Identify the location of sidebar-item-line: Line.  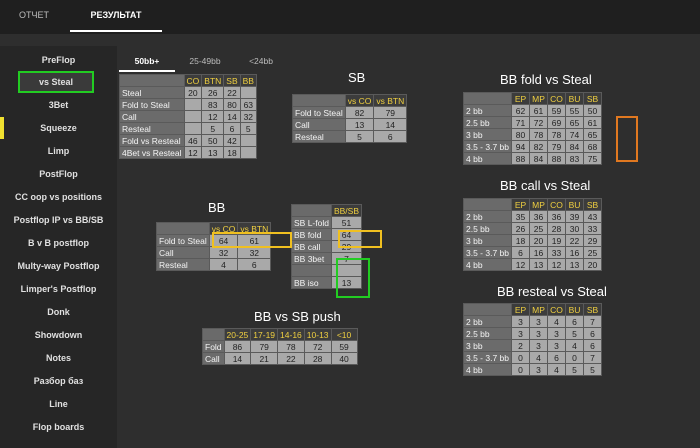
(58, 404).